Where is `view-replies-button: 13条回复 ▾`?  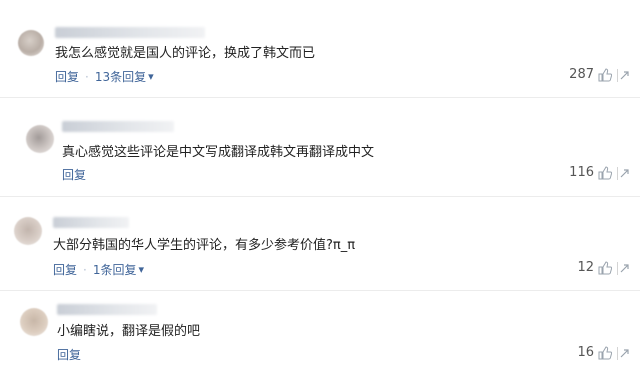
view-replies-button: 13条回复 ▾ is located at coordinates (124, 77).